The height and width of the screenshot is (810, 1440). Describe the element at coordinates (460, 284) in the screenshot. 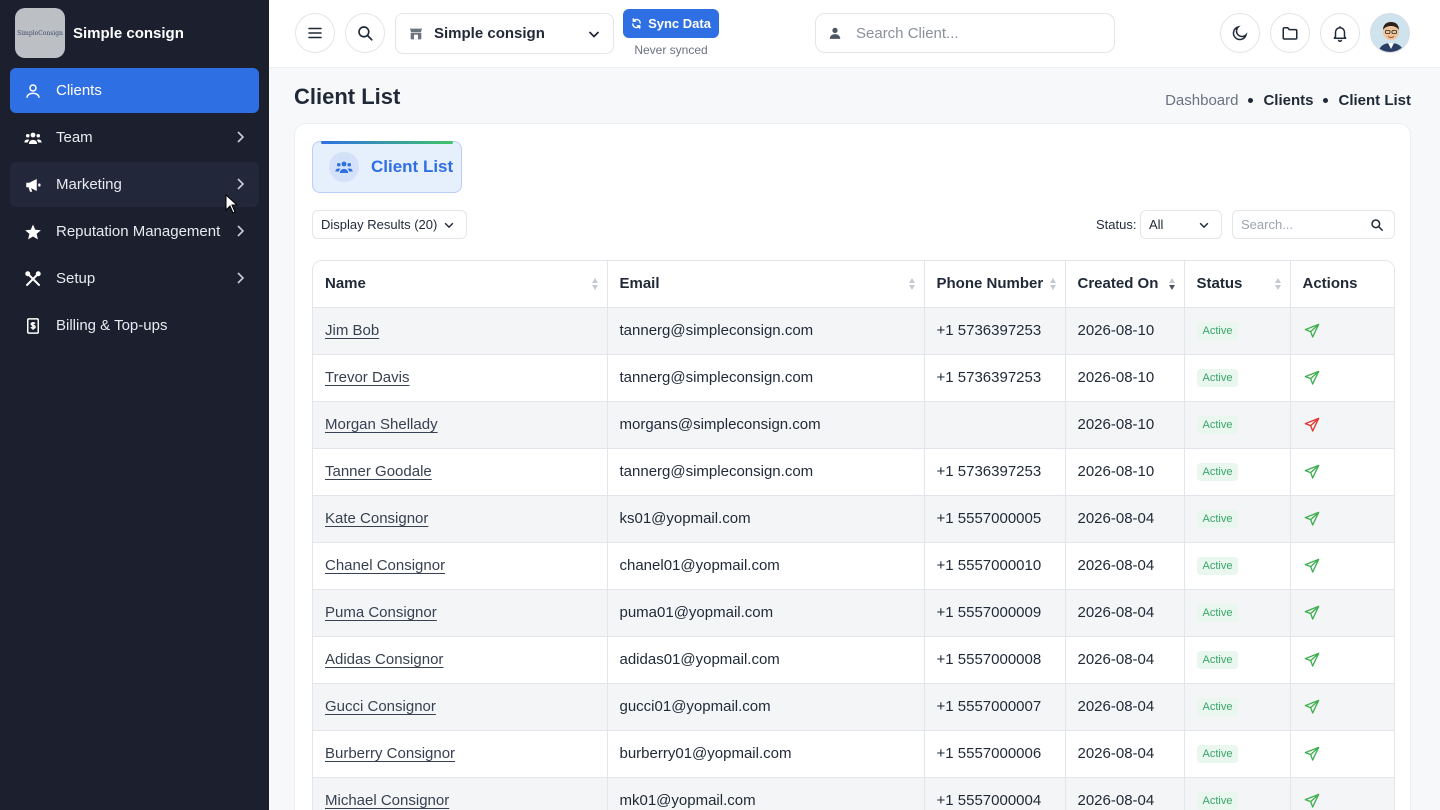

I see `column-header-name: Name` at that location.